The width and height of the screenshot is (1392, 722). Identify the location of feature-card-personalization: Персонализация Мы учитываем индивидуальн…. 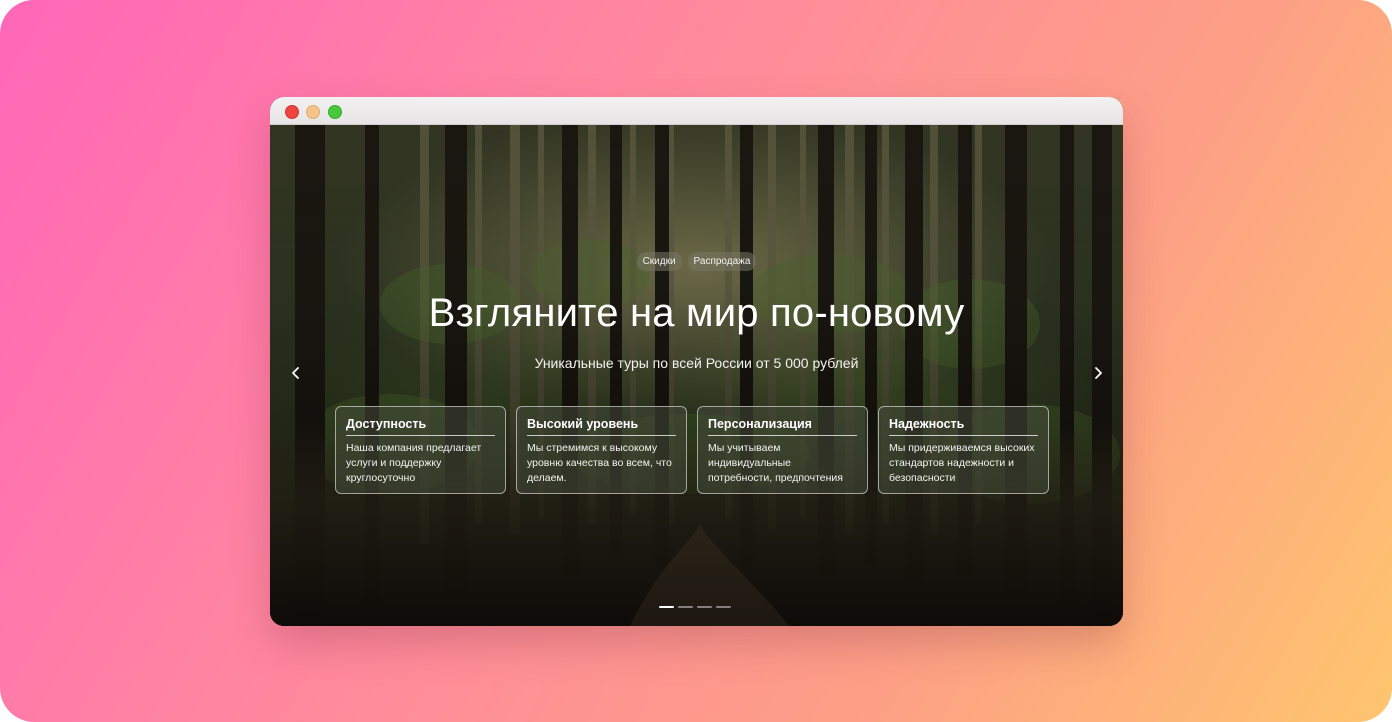
(782, 450).